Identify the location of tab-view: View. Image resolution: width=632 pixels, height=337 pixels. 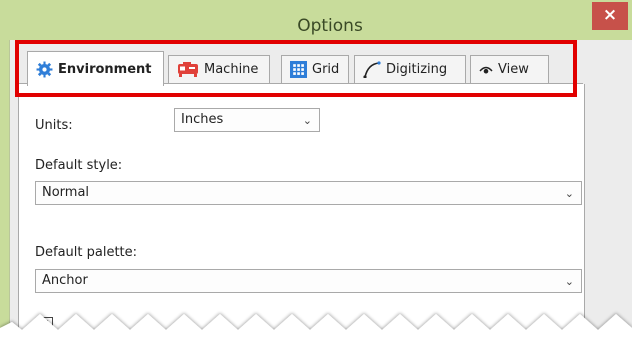
(509, 69).